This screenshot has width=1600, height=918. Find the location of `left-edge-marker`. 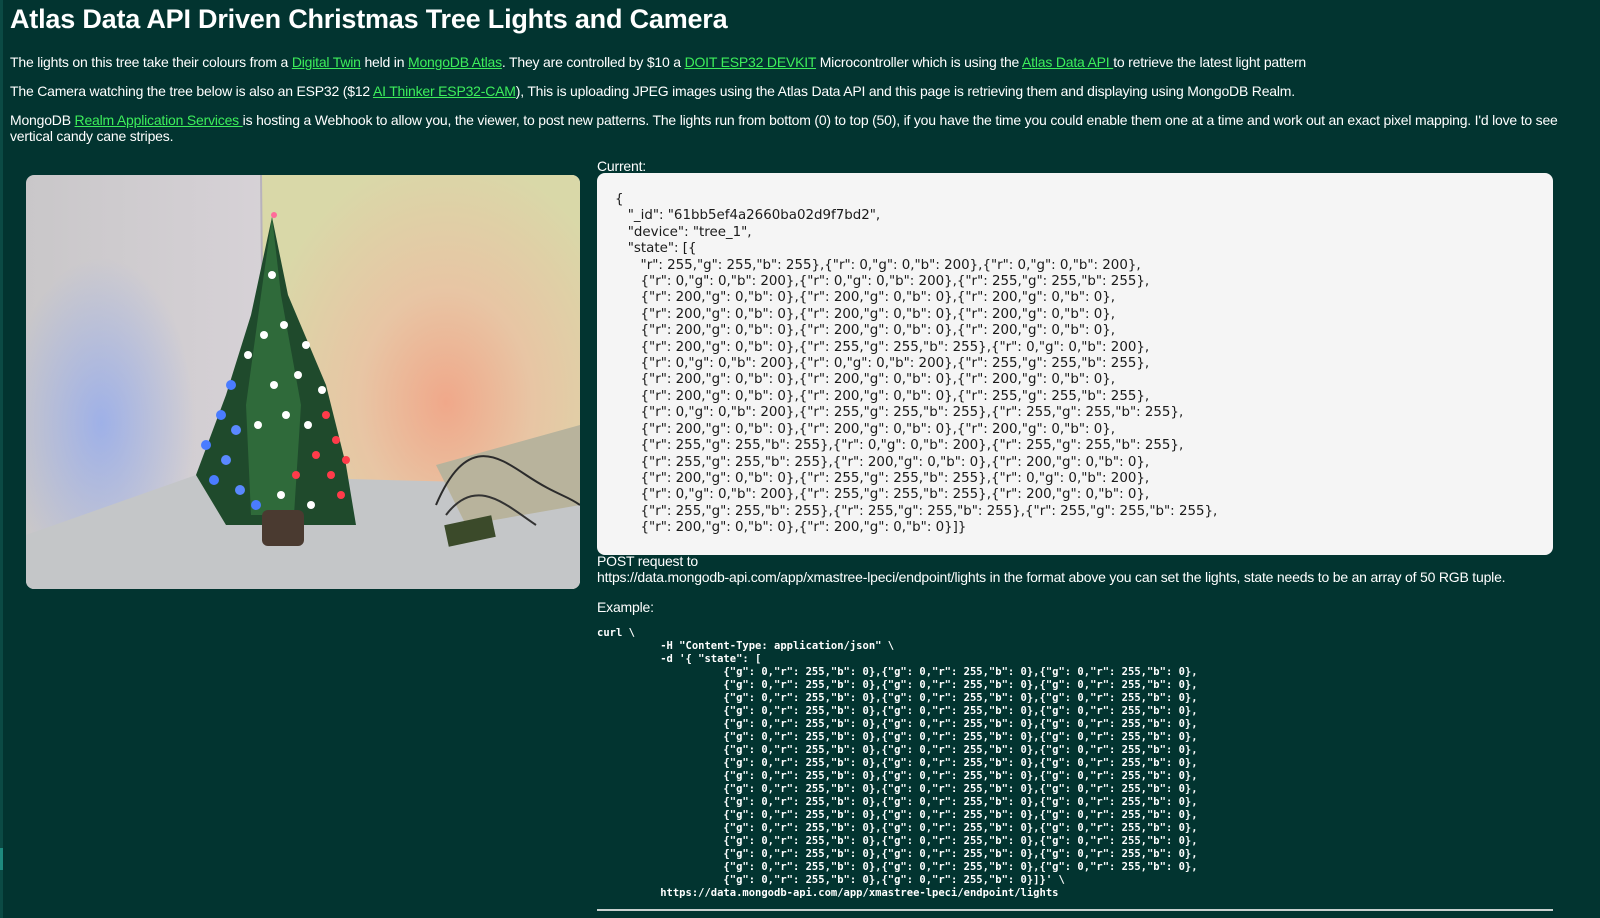

left-edge-marker is located at coordinates (1, 859).